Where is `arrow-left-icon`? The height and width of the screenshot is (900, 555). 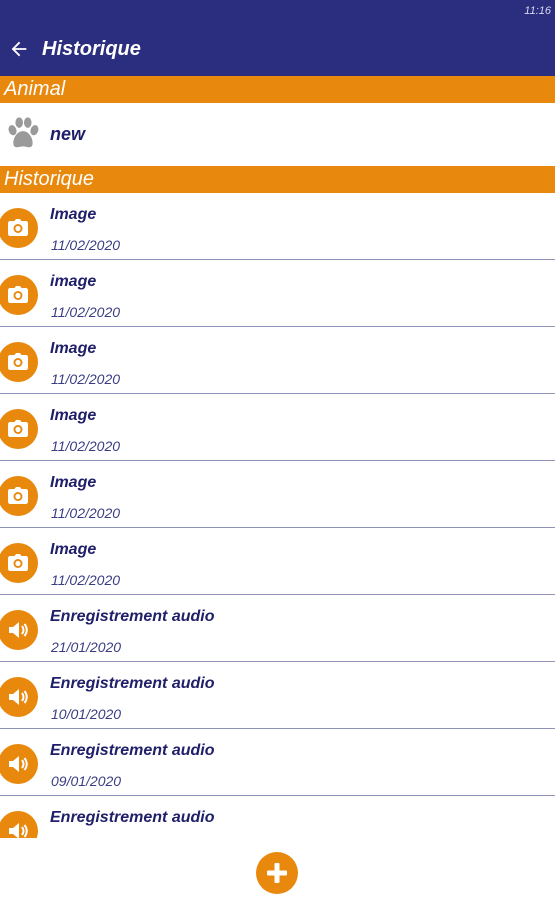
arrow-left-icon is located at coordinates (19, 49).